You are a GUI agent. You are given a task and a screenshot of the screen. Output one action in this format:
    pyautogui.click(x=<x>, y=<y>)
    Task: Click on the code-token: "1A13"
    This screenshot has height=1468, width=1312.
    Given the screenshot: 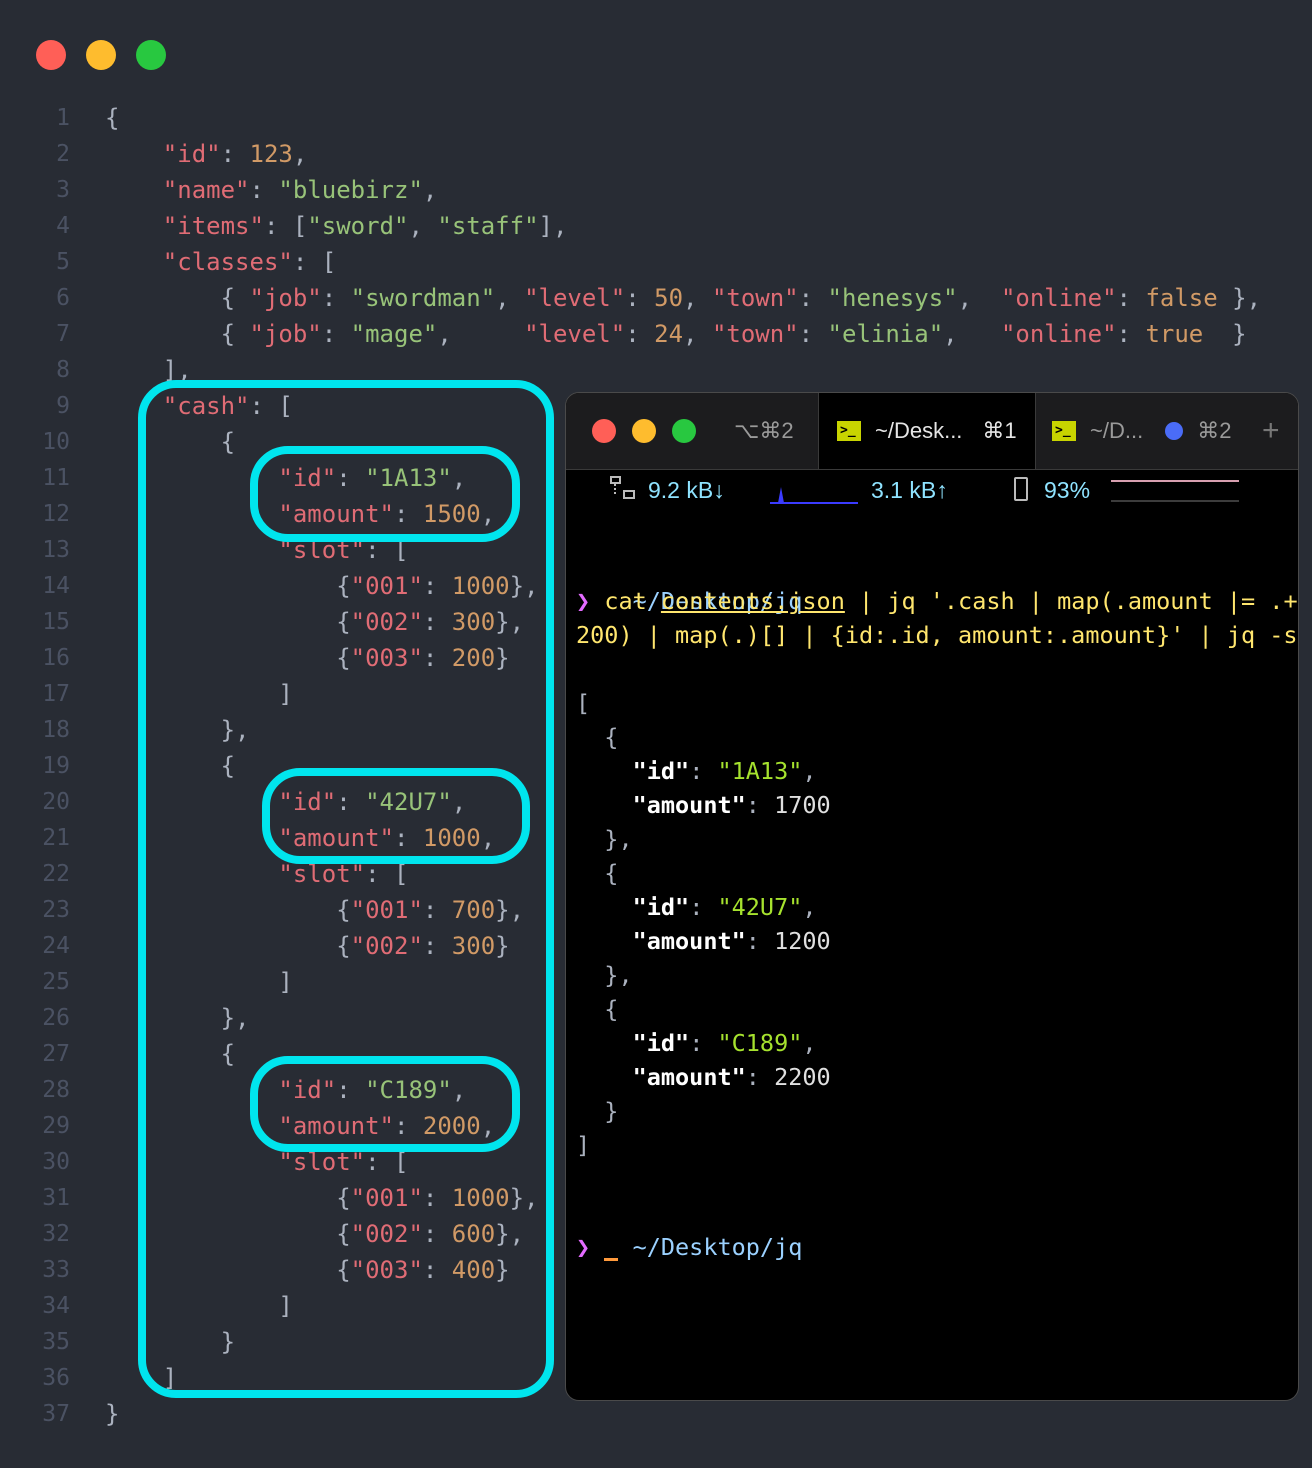 What is the action you would take?
    pyautogui.click(x=408, y=478)
    